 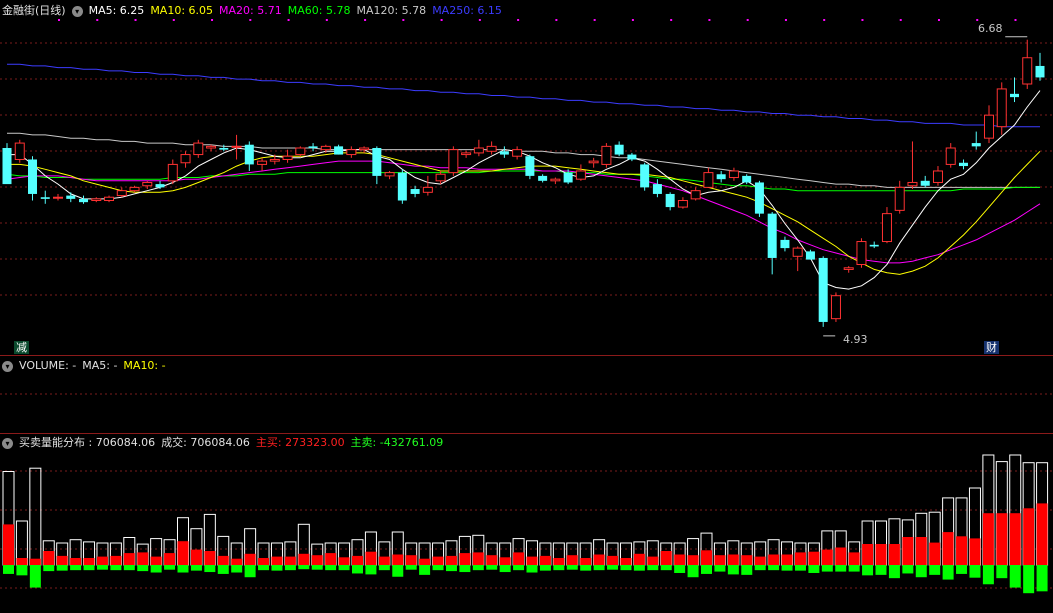 What do you see at coordinates (991, 347) in the screenshot?
I see `event-tag-right: 财` at bounding box center [991, 347].